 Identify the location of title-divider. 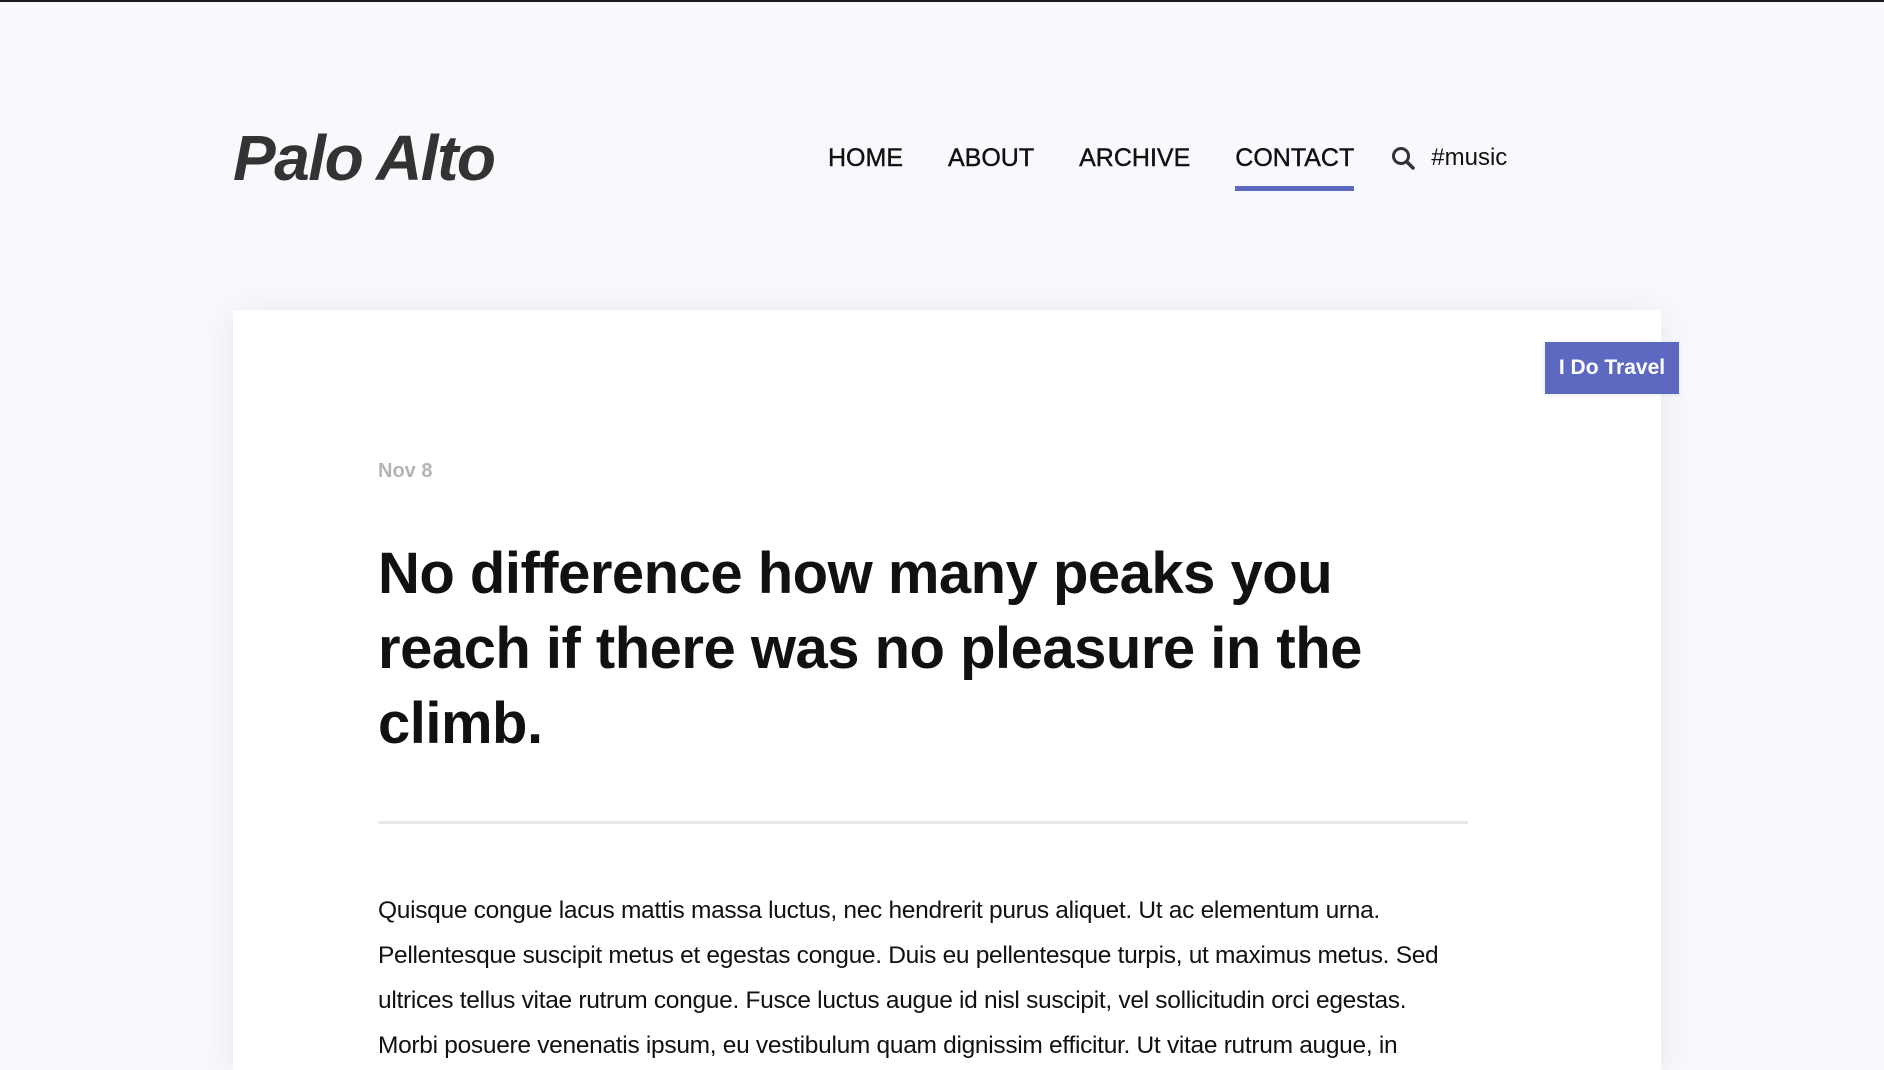
(923, 822).